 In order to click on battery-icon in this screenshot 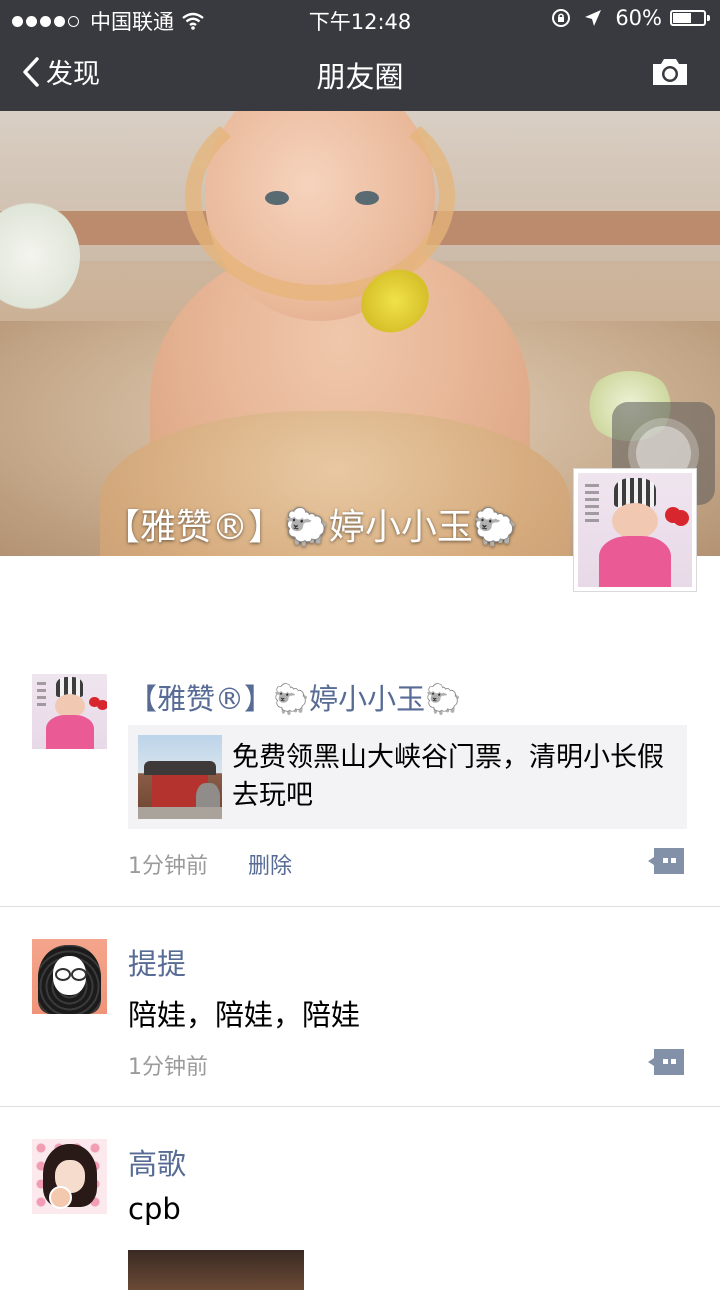, I will do `click(690, 18)`.